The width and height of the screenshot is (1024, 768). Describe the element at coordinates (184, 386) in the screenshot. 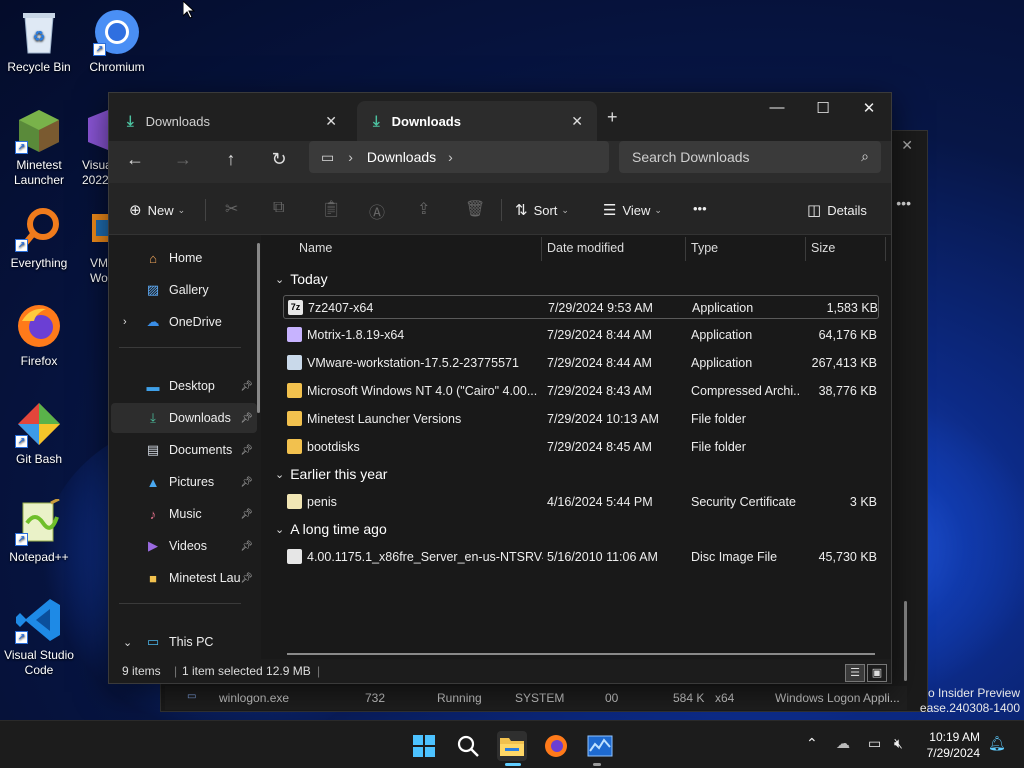

I see `sidebar-item-desktop: ▬ Desktop 📌︎` at that location.